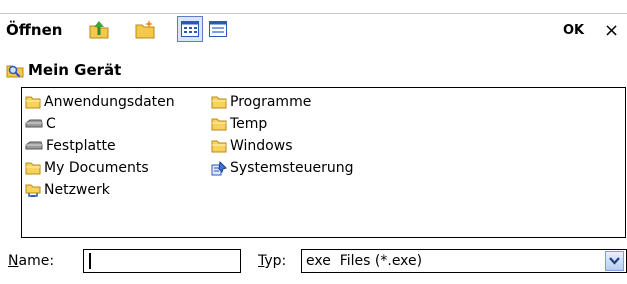 This screenshot has width=627, height=284. I want to click on file-label: Programme, so click(271, 102).